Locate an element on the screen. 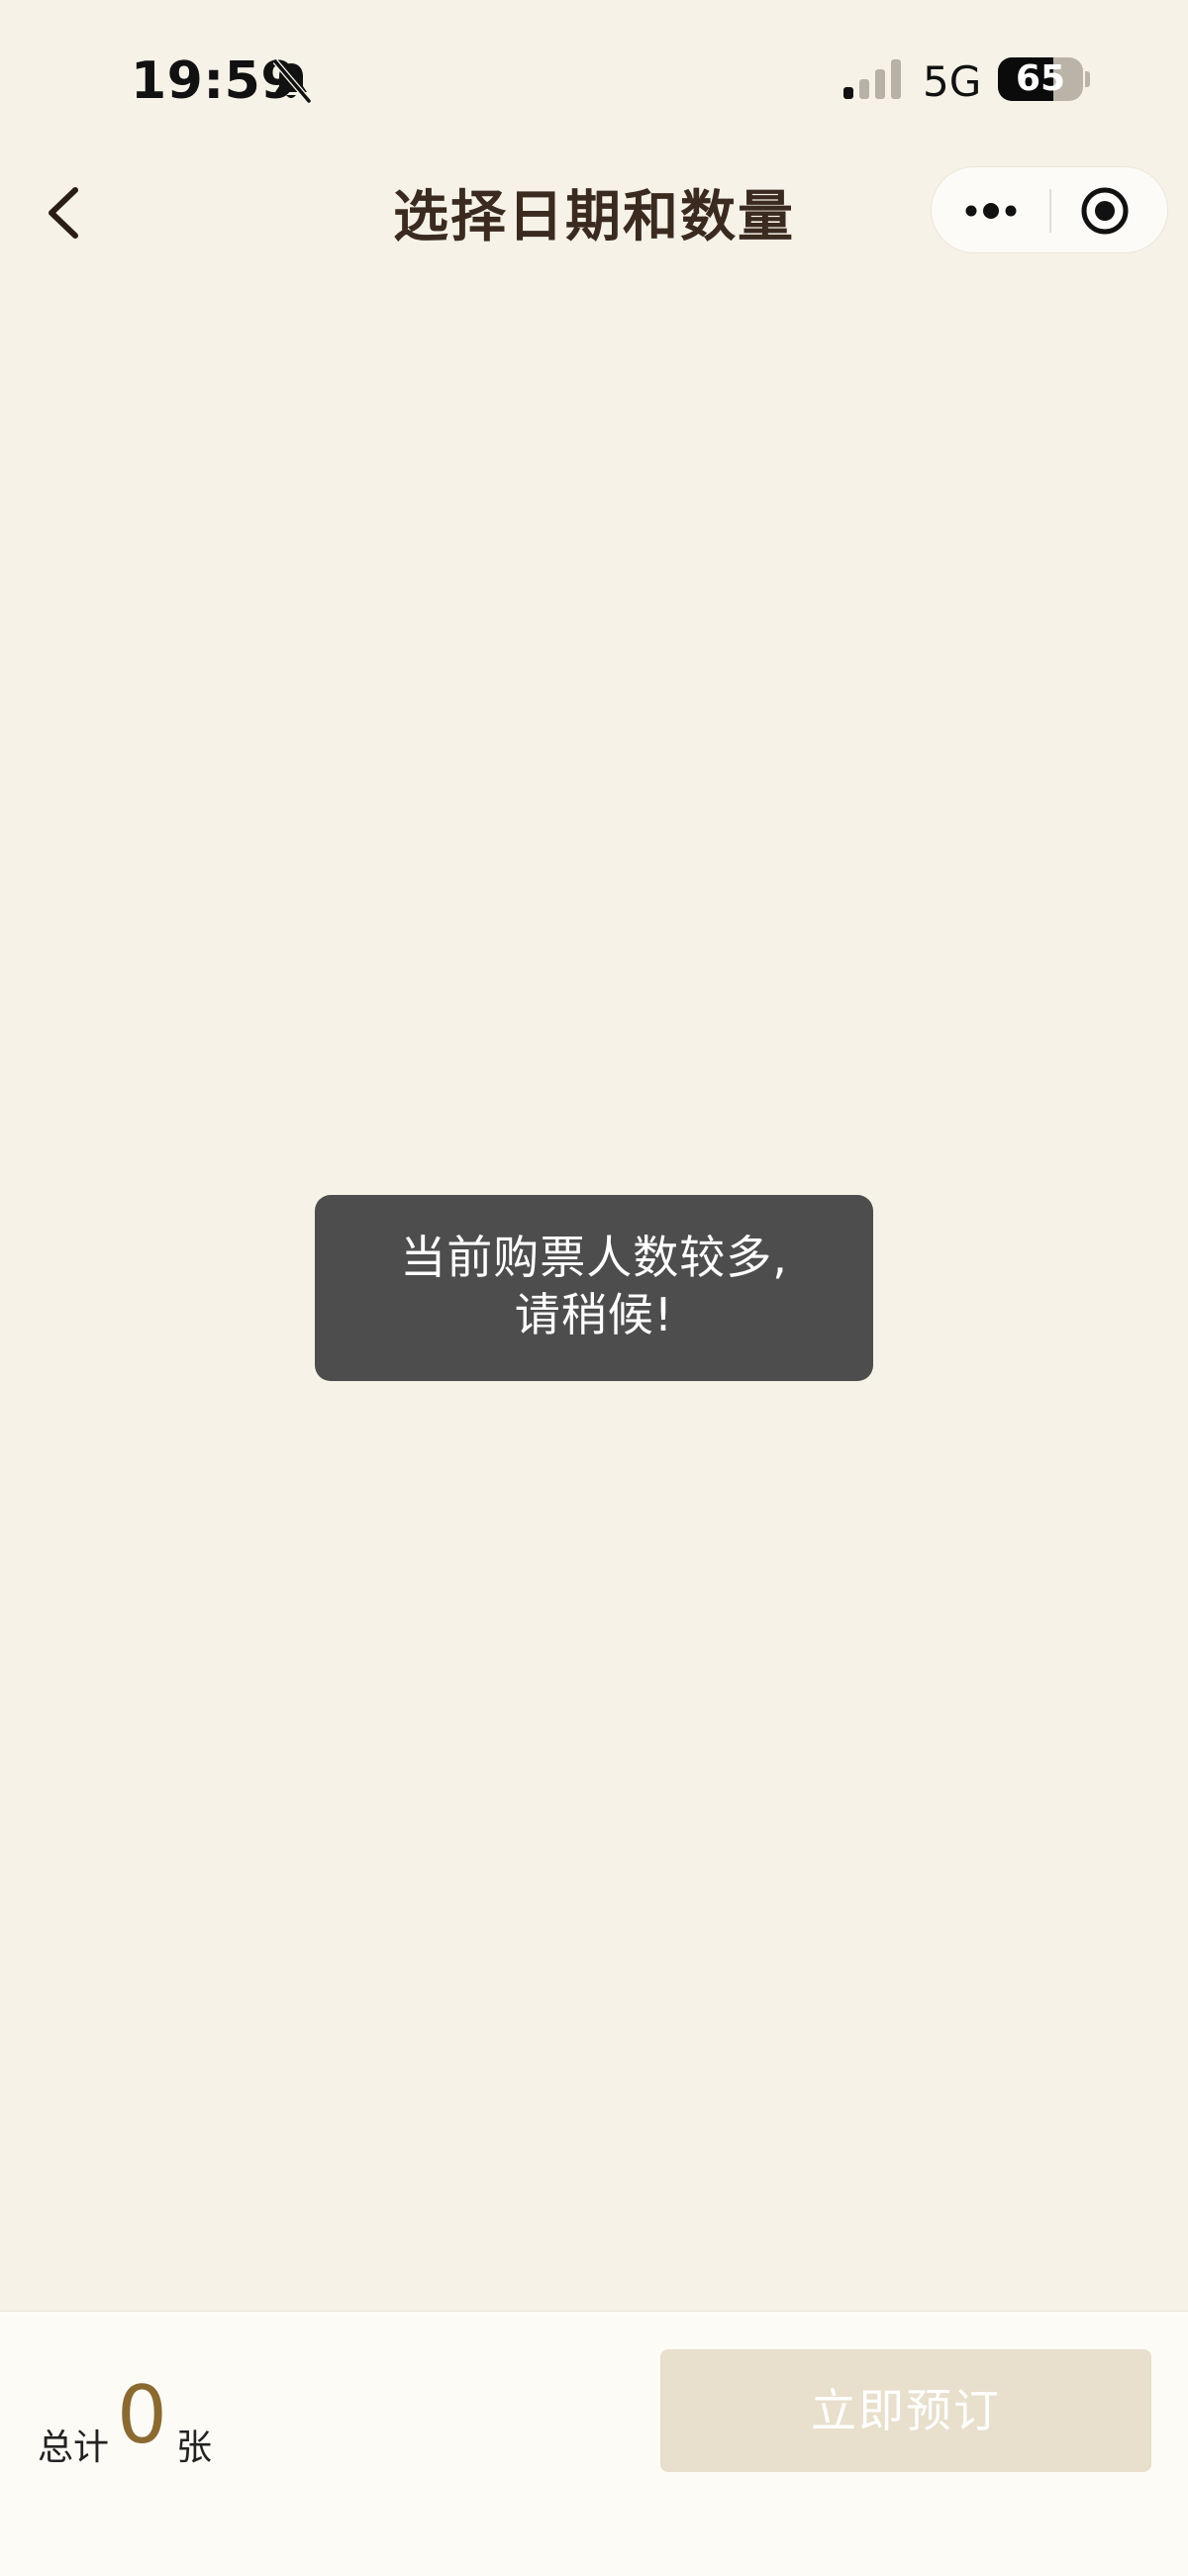 This screenshot has height=2576, width=1188. bell-off-icon is located at coordinates (292, 81).